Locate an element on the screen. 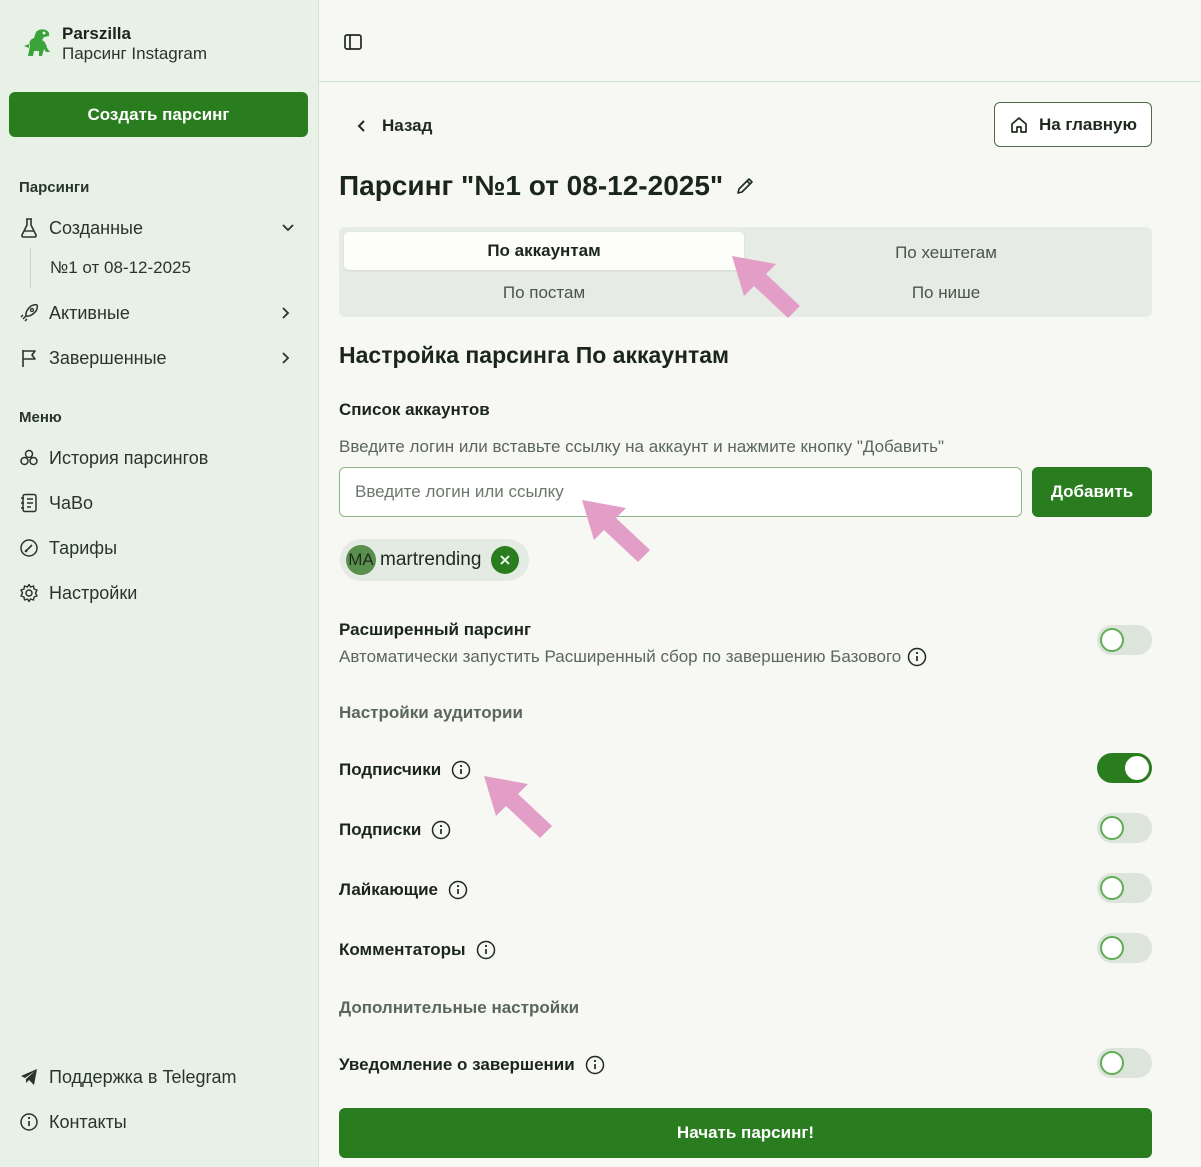 The width and height of the screenshot is (1201, 1167). commenters-toggle is located at coordinates (1124, 948).